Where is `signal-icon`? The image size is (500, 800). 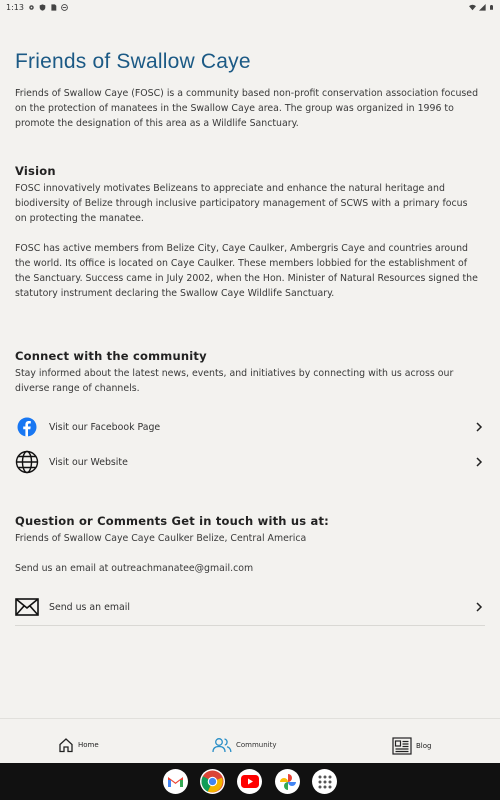
signal-icon is located at coordinates (482, 7).